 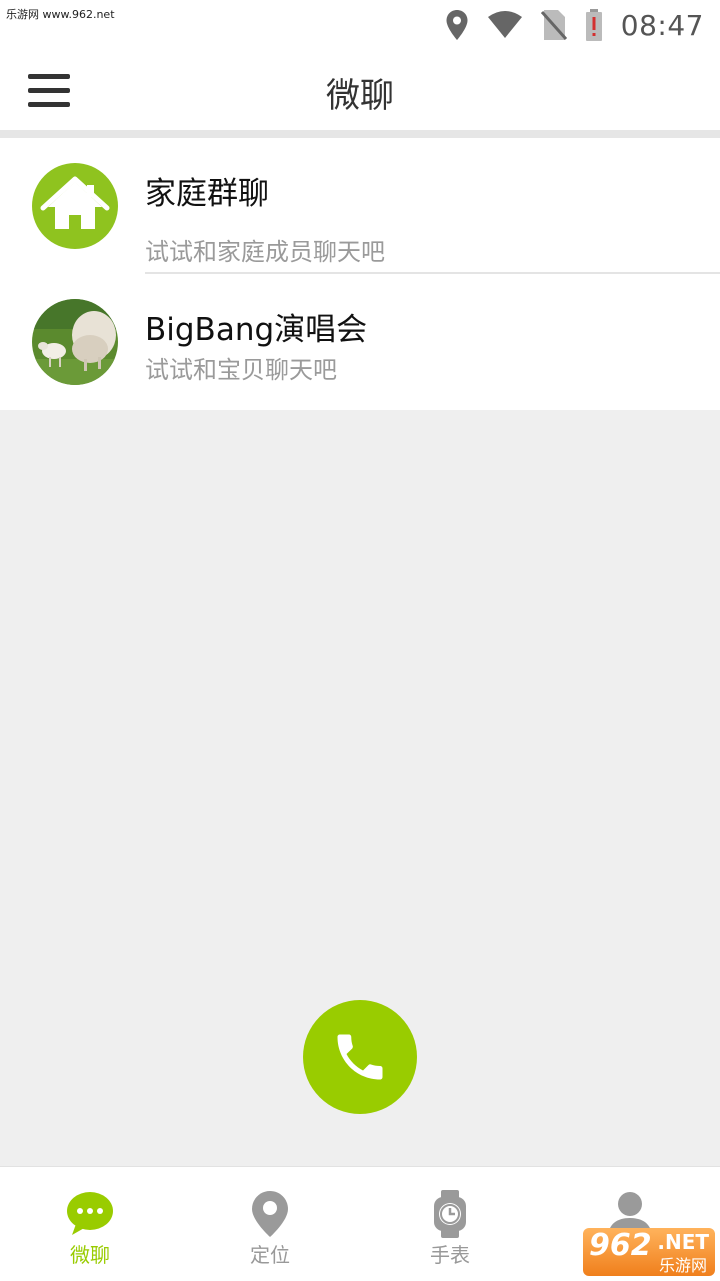 What do you see at coordinates (90, 1255) in the screenshot?
I see `nav-label: 微聊` at bounding box center [90, 1255].